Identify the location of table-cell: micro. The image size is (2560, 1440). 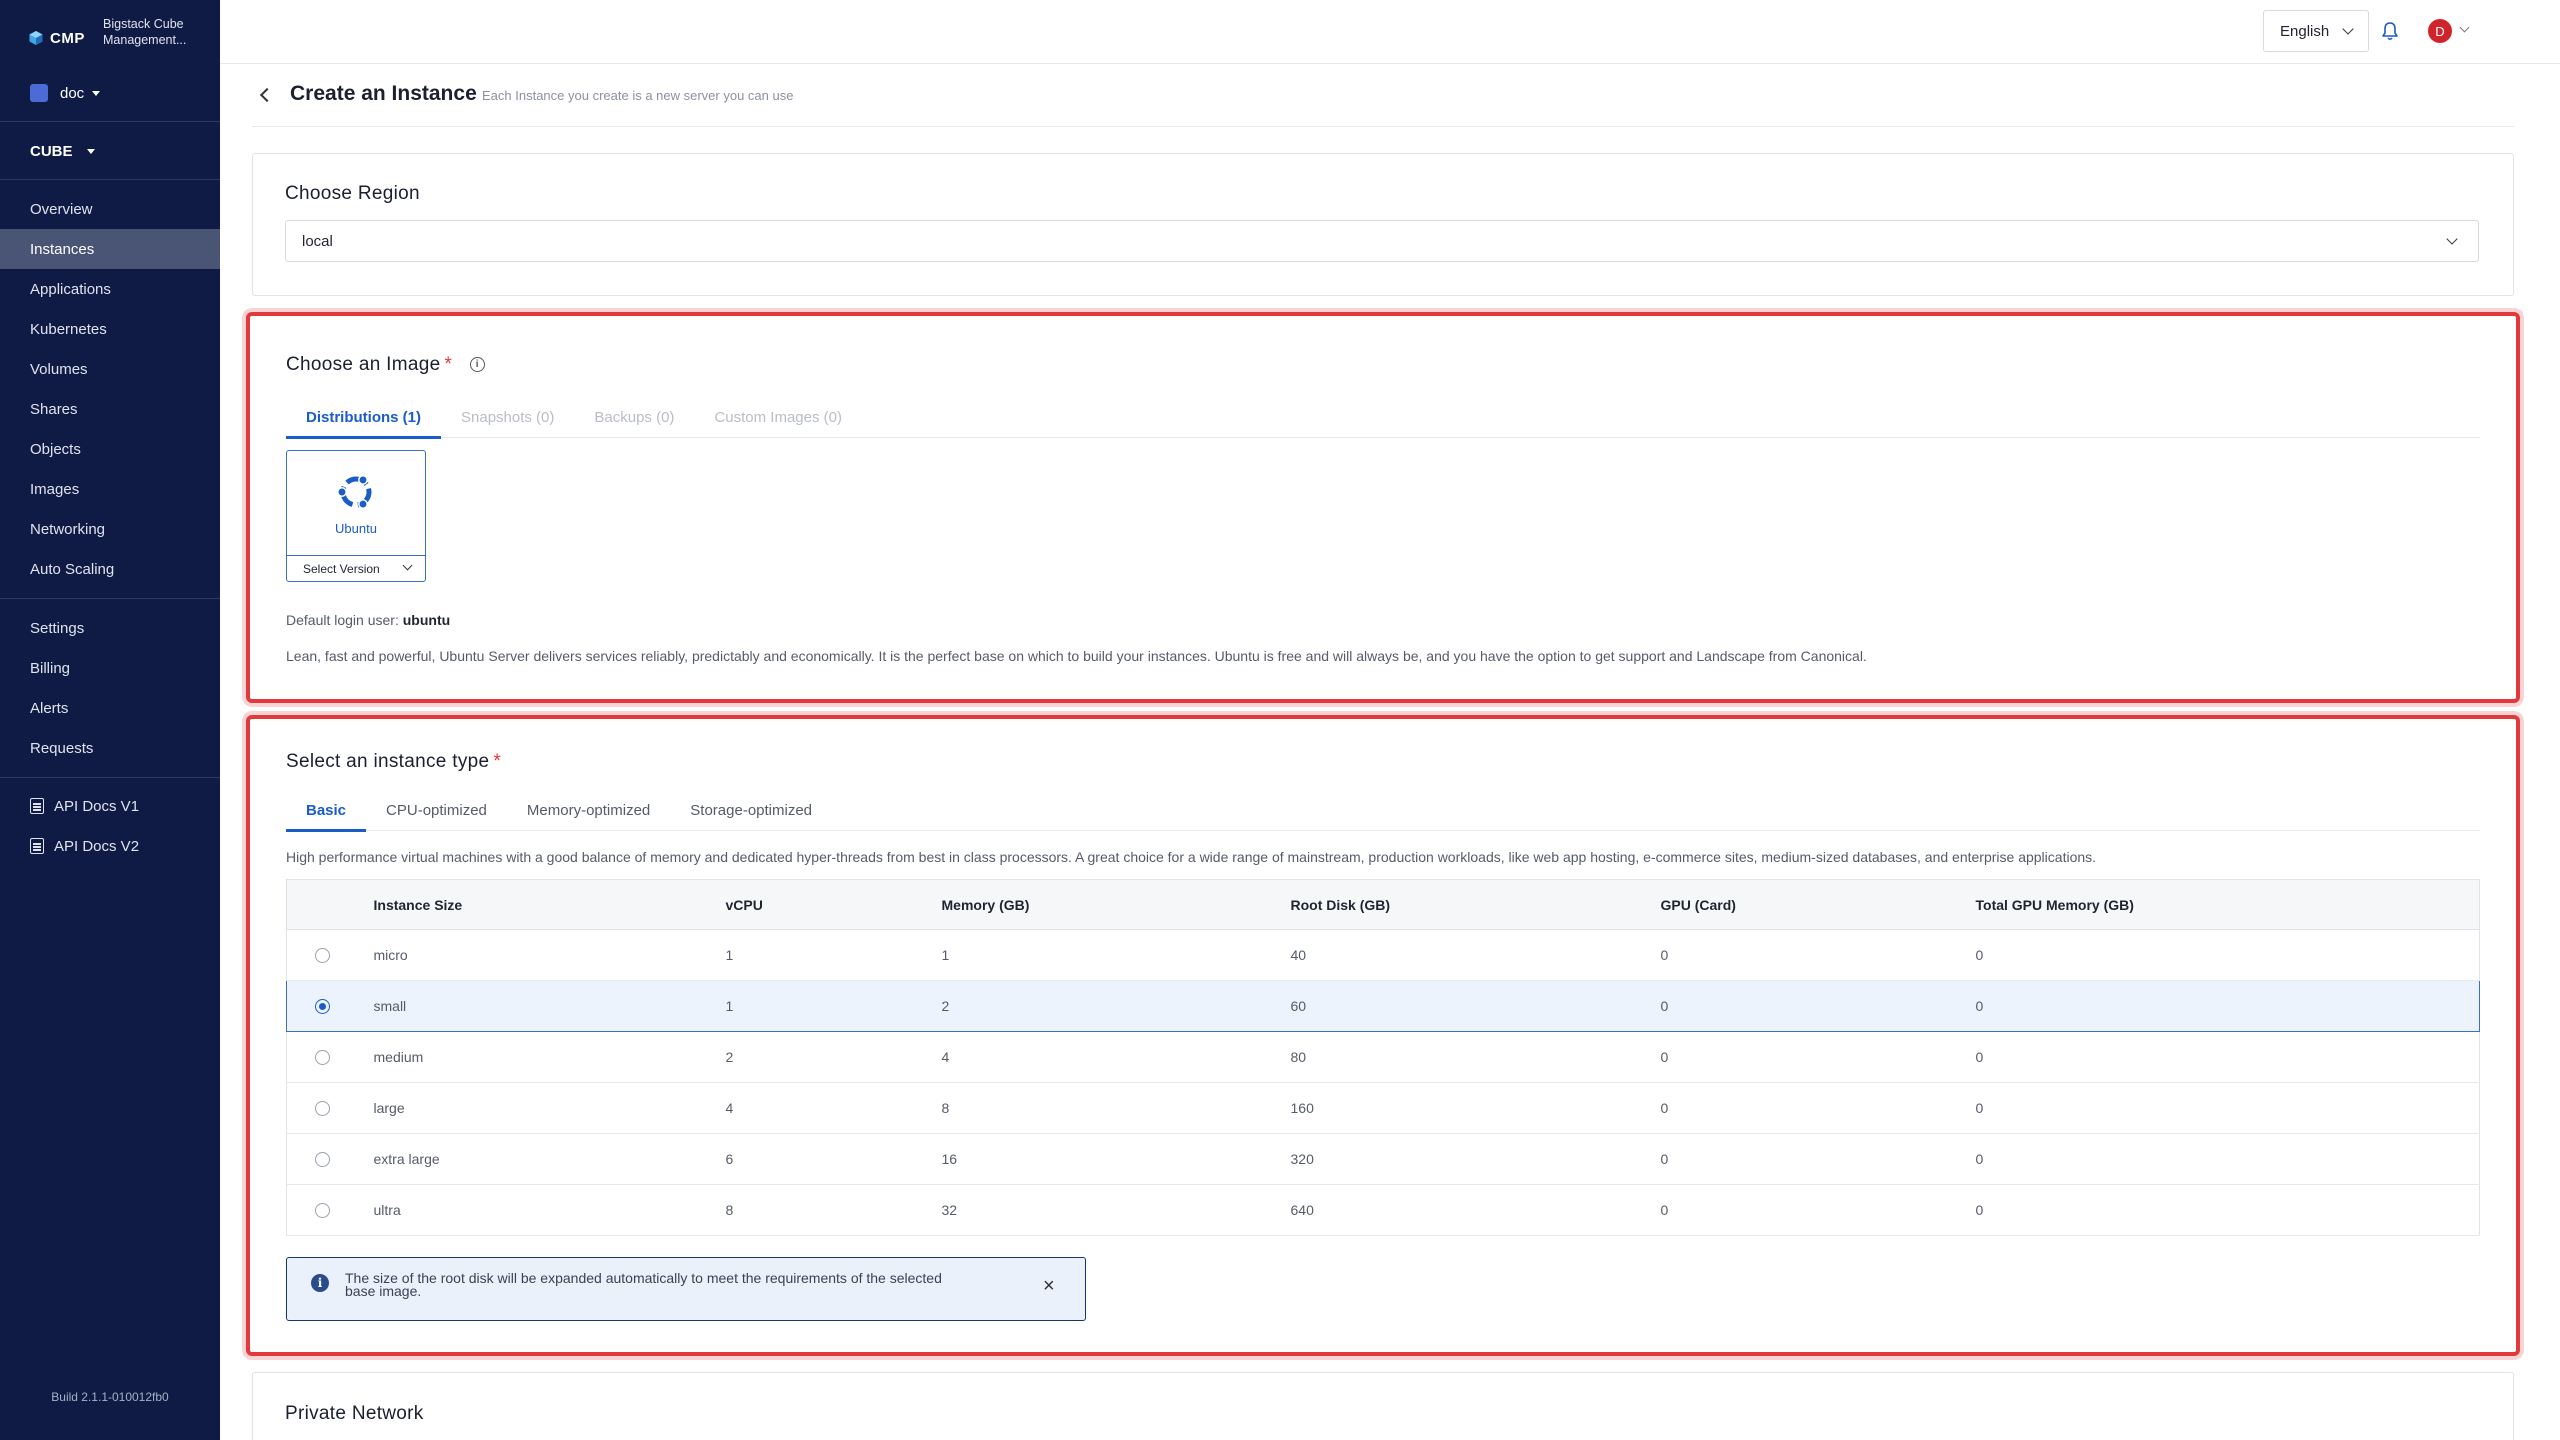
(549, 955).